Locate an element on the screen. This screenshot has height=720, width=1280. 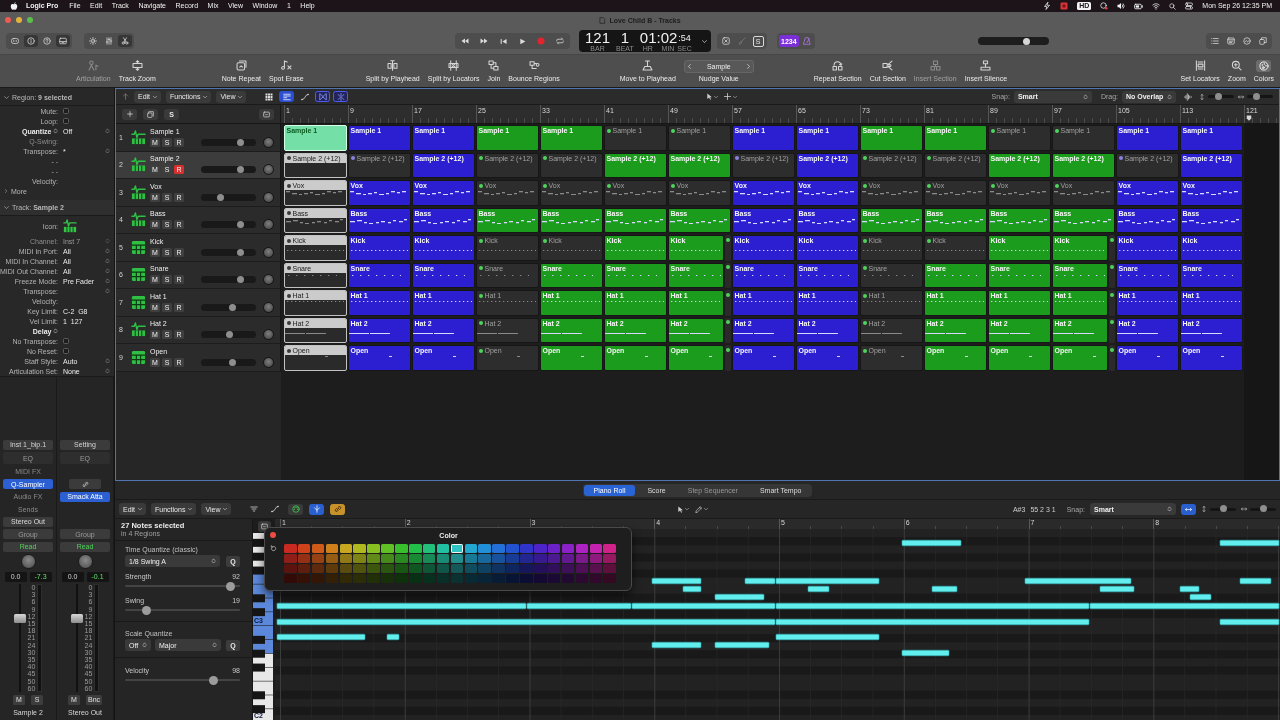
pencil-tool-menu is located at coordinates (701, 509).